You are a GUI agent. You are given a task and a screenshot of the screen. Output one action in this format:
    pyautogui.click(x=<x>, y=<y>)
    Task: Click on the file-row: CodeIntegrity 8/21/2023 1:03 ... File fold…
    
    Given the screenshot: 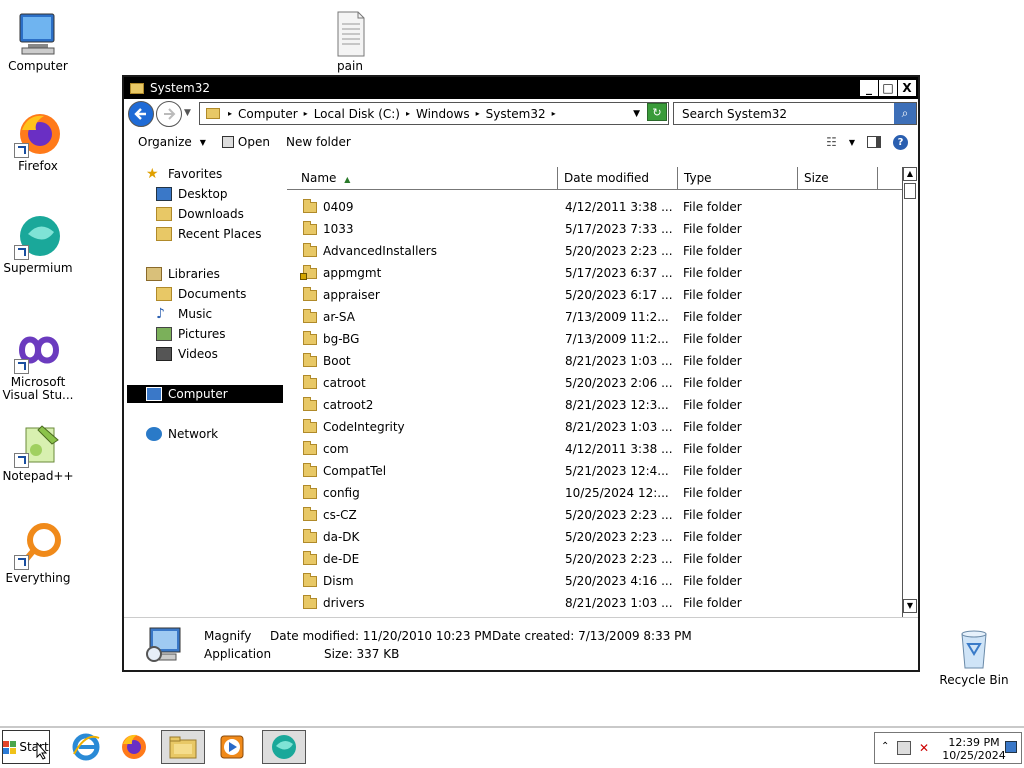 What is the action you would take?
    pyautogui.click(x=595, y=427)
    